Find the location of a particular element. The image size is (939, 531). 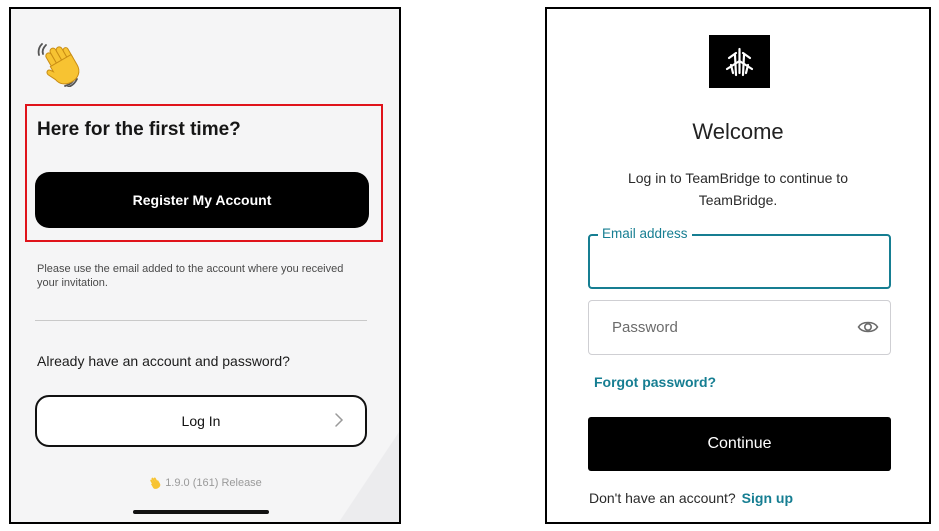

home-indicator is located at coordinates (201, 512).